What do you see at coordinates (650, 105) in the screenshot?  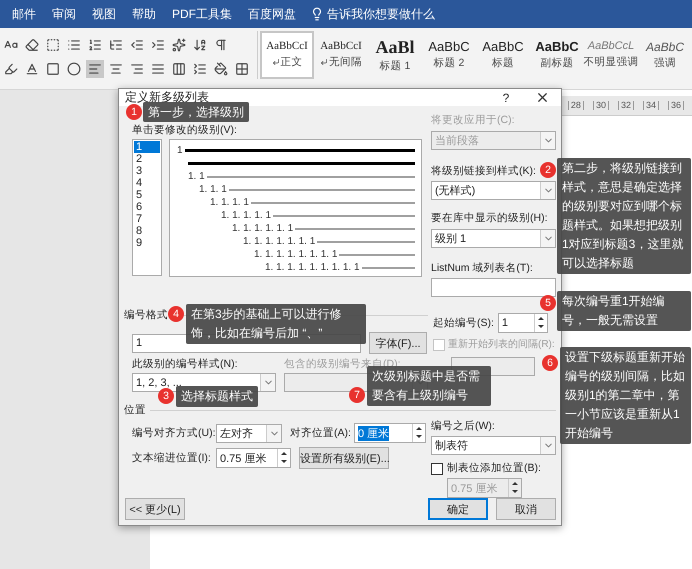 I see `ruler-number: 34` at bounding box center [650, 105].